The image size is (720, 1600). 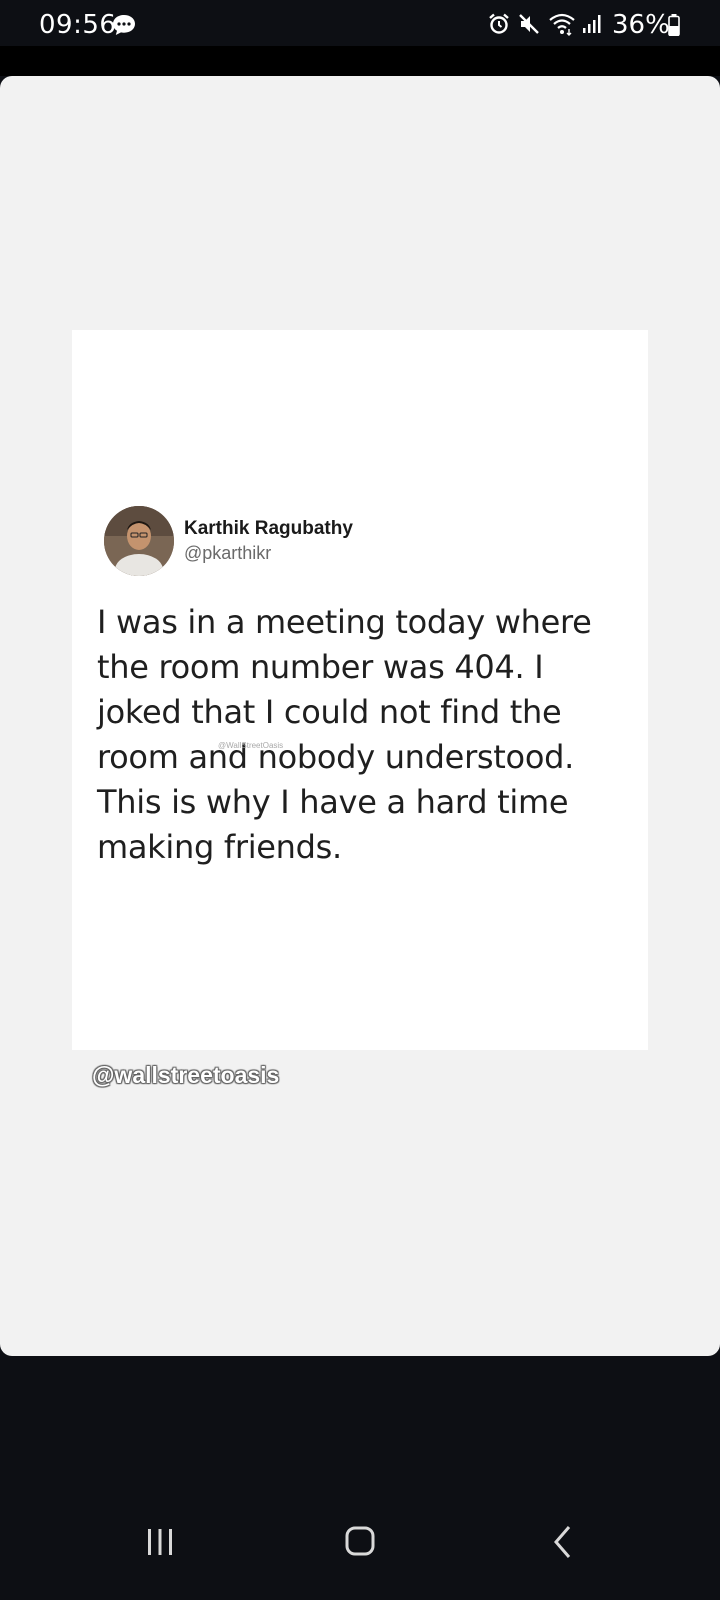 What do you see at coordinates (562, 26) in the screenshot?
I see `wifi-icon` at bounding box center [562, 26].